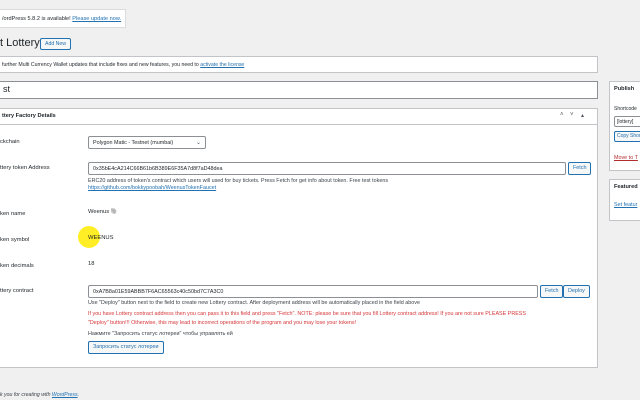 The width and height of the screenshot is (640, 400). What do you see at coordinates (198, 143) in the screenshot?
I see `chevron-down-icon: ⌄` at bounding box center [198, 143].